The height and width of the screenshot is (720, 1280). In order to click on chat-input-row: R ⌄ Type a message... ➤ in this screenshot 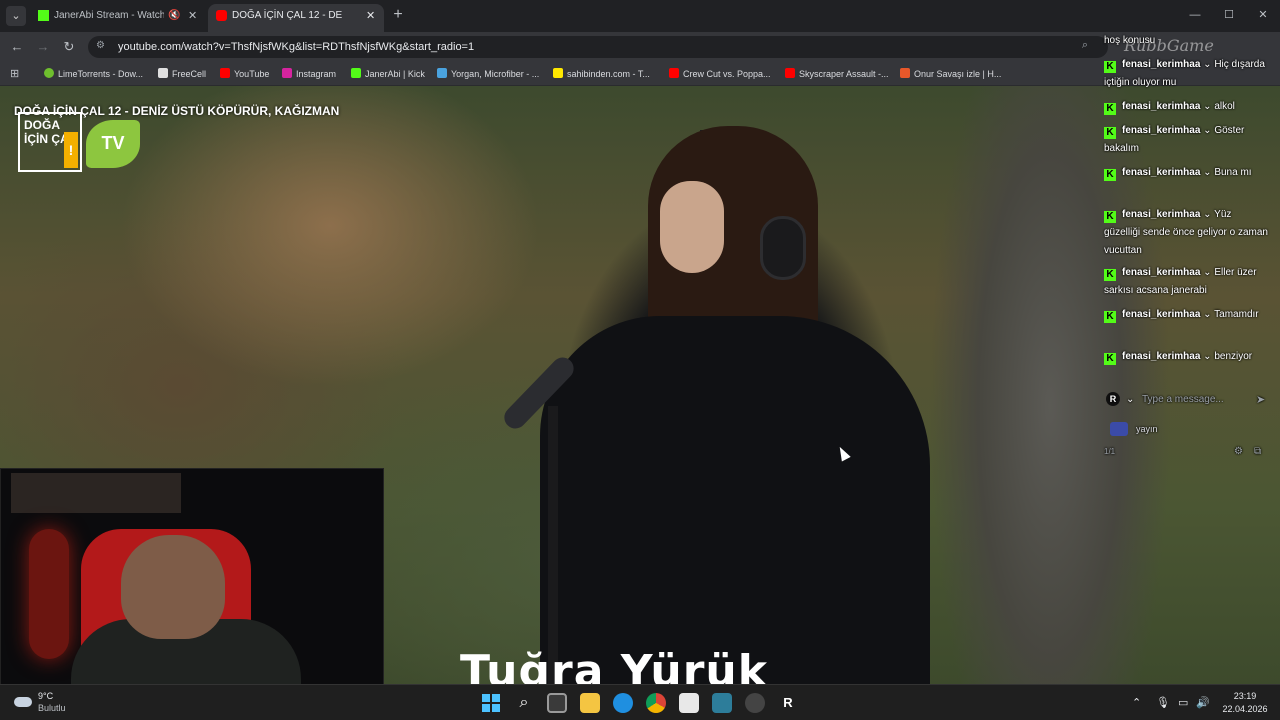, I will do `click(1187, 400)`.